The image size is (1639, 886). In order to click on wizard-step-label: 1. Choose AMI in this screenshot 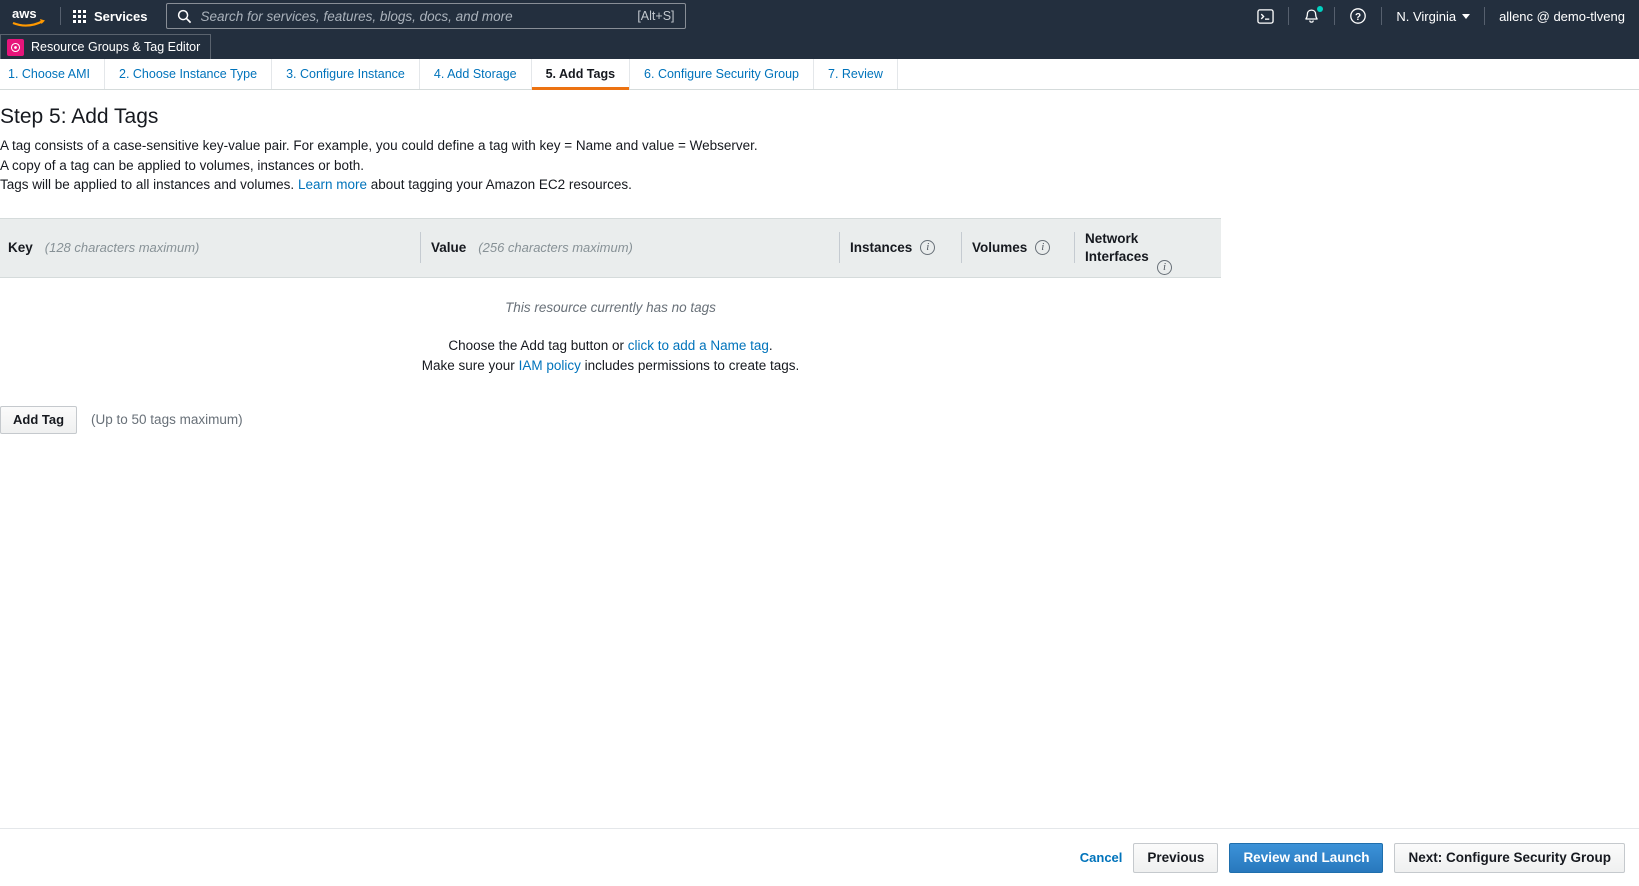, I will do `click(49, 74)`.